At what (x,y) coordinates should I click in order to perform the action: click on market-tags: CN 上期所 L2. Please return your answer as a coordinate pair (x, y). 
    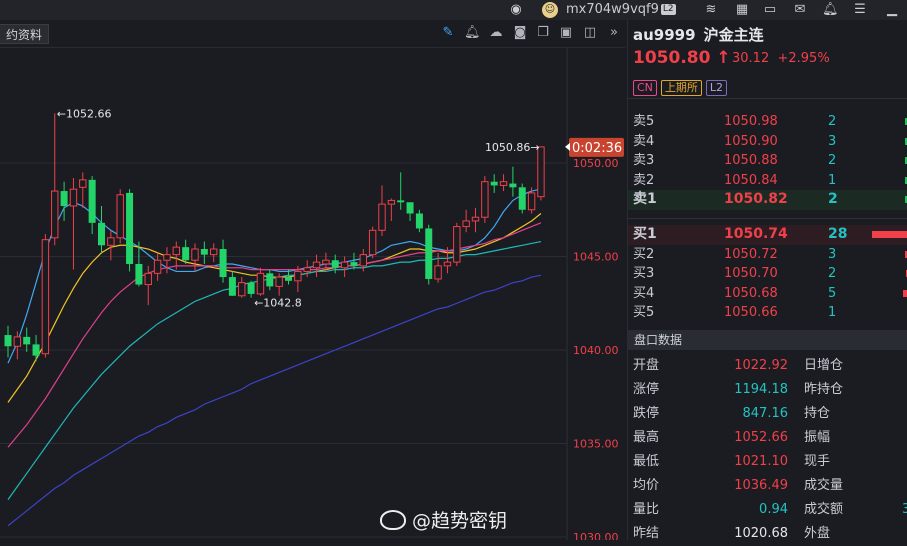
    Looking at the image, I should click on (682, 86).